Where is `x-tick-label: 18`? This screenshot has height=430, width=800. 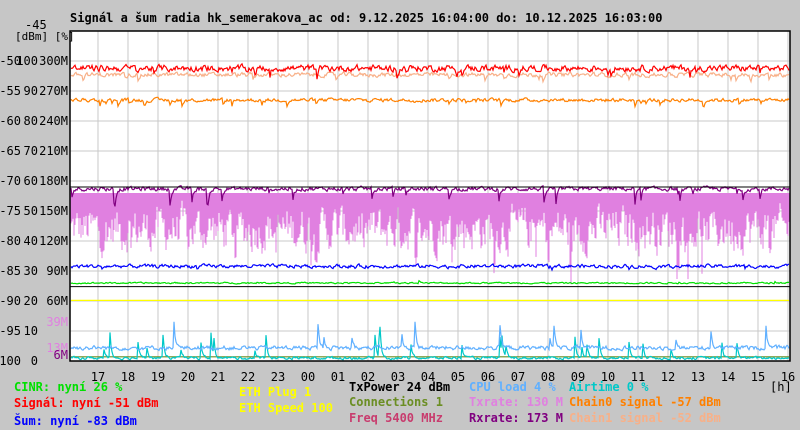
x-tick-label: 18 is located at coordinates (128, 377).